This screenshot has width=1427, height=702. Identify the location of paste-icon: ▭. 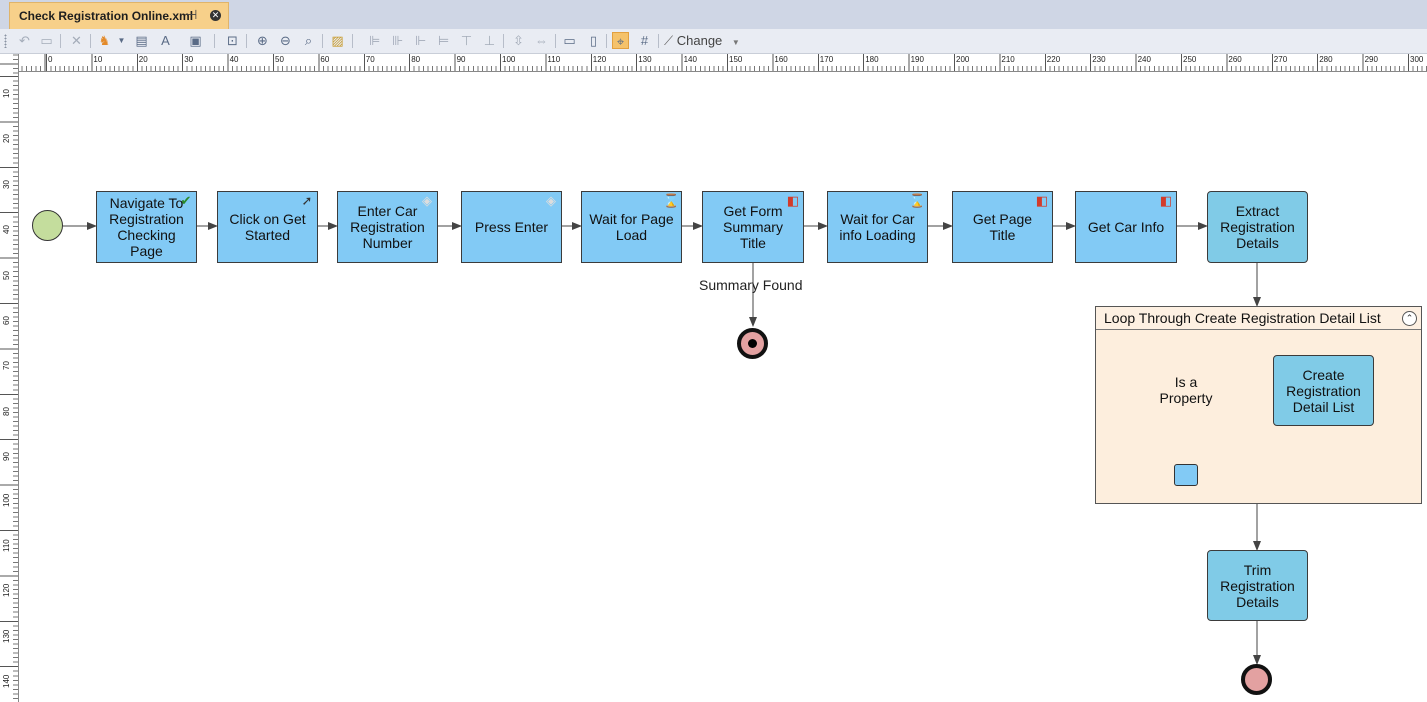
(46, 40).